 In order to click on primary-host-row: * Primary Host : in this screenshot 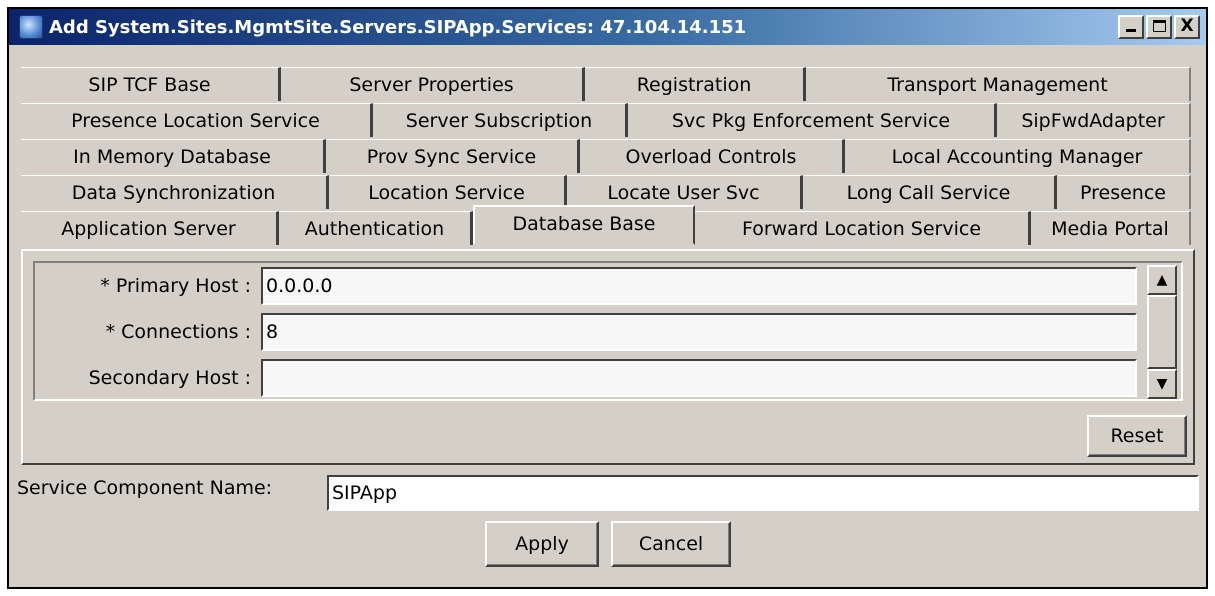, I will do `click(586, 286)`.